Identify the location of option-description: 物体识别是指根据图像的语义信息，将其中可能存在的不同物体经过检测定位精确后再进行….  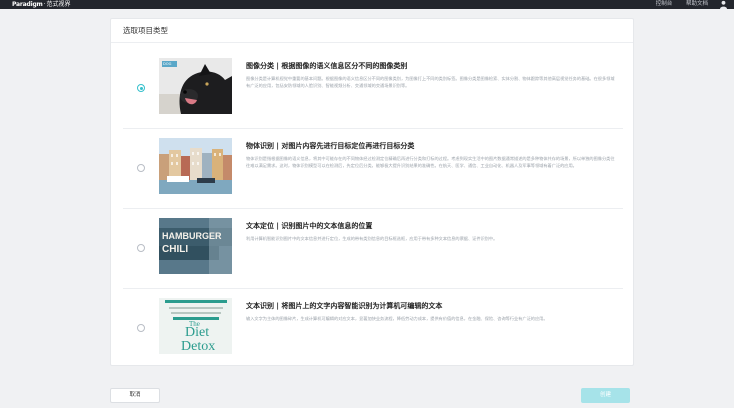
(430, 162).